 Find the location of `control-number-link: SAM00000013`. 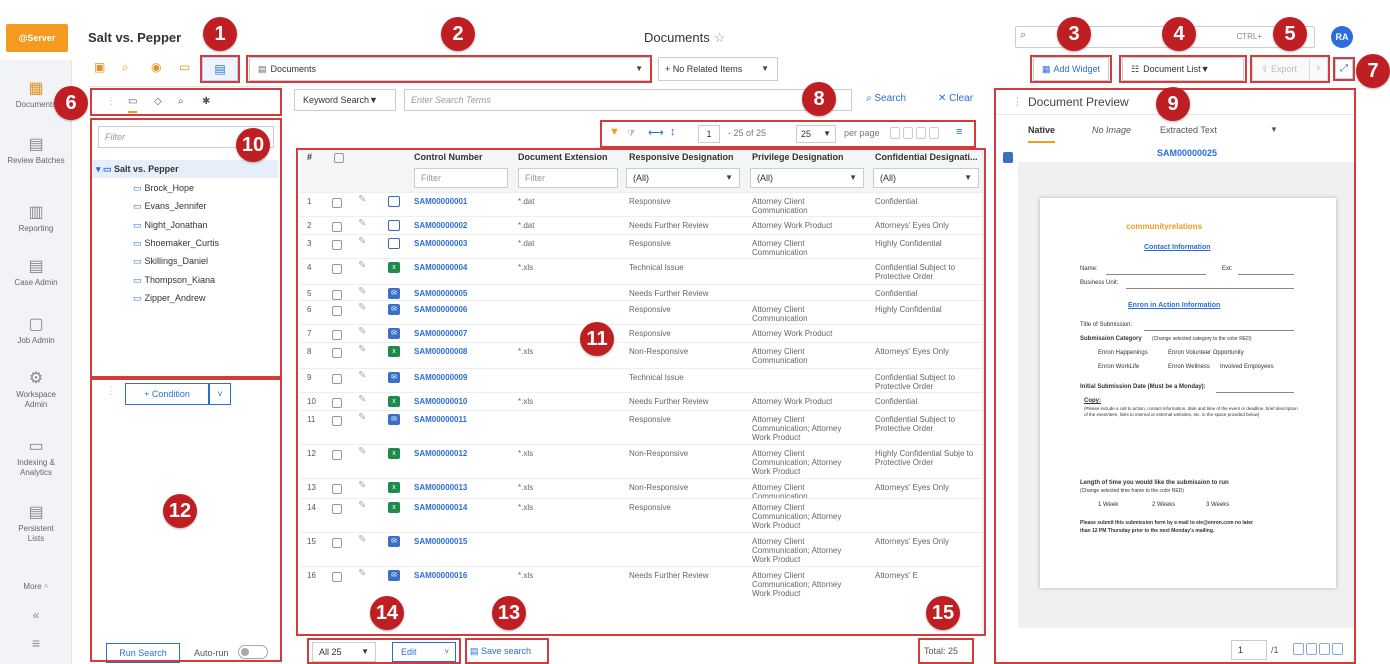

control-number-link: SAM00000013 is located at coordinates (440, 487).